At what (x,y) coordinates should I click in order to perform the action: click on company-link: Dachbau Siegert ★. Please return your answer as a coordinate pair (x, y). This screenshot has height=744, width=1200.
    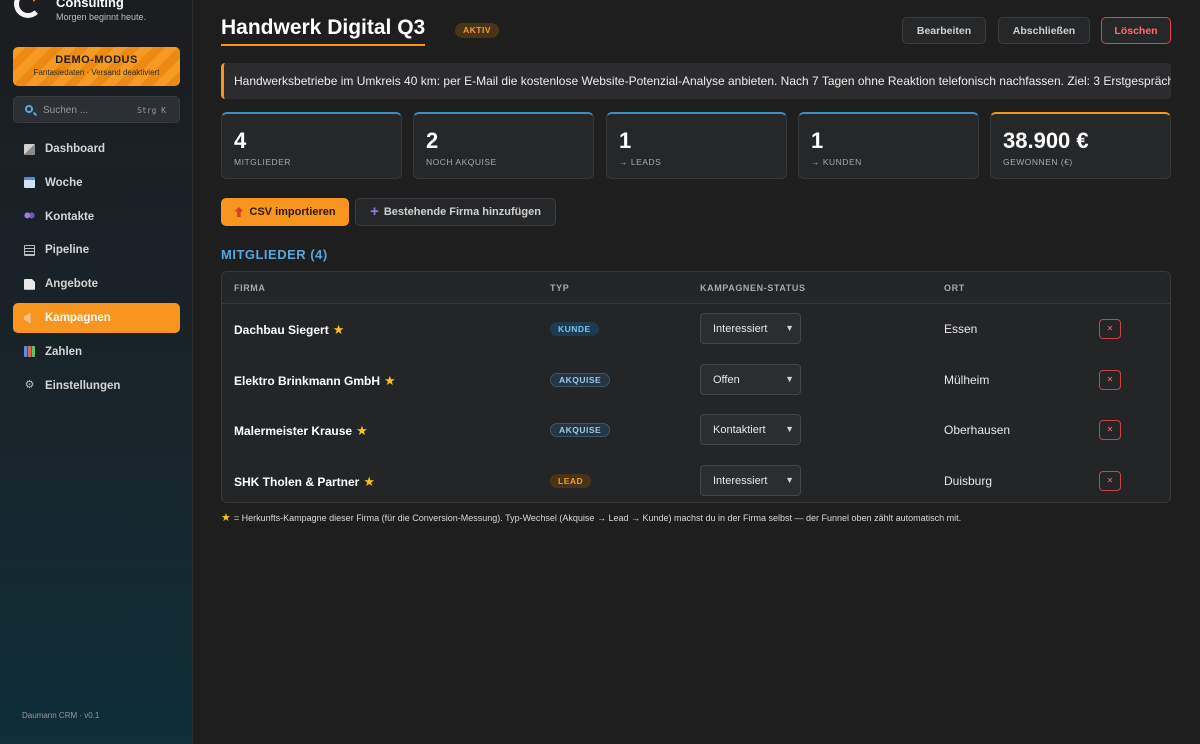
    Looking at the image, I should click on (289, 330).